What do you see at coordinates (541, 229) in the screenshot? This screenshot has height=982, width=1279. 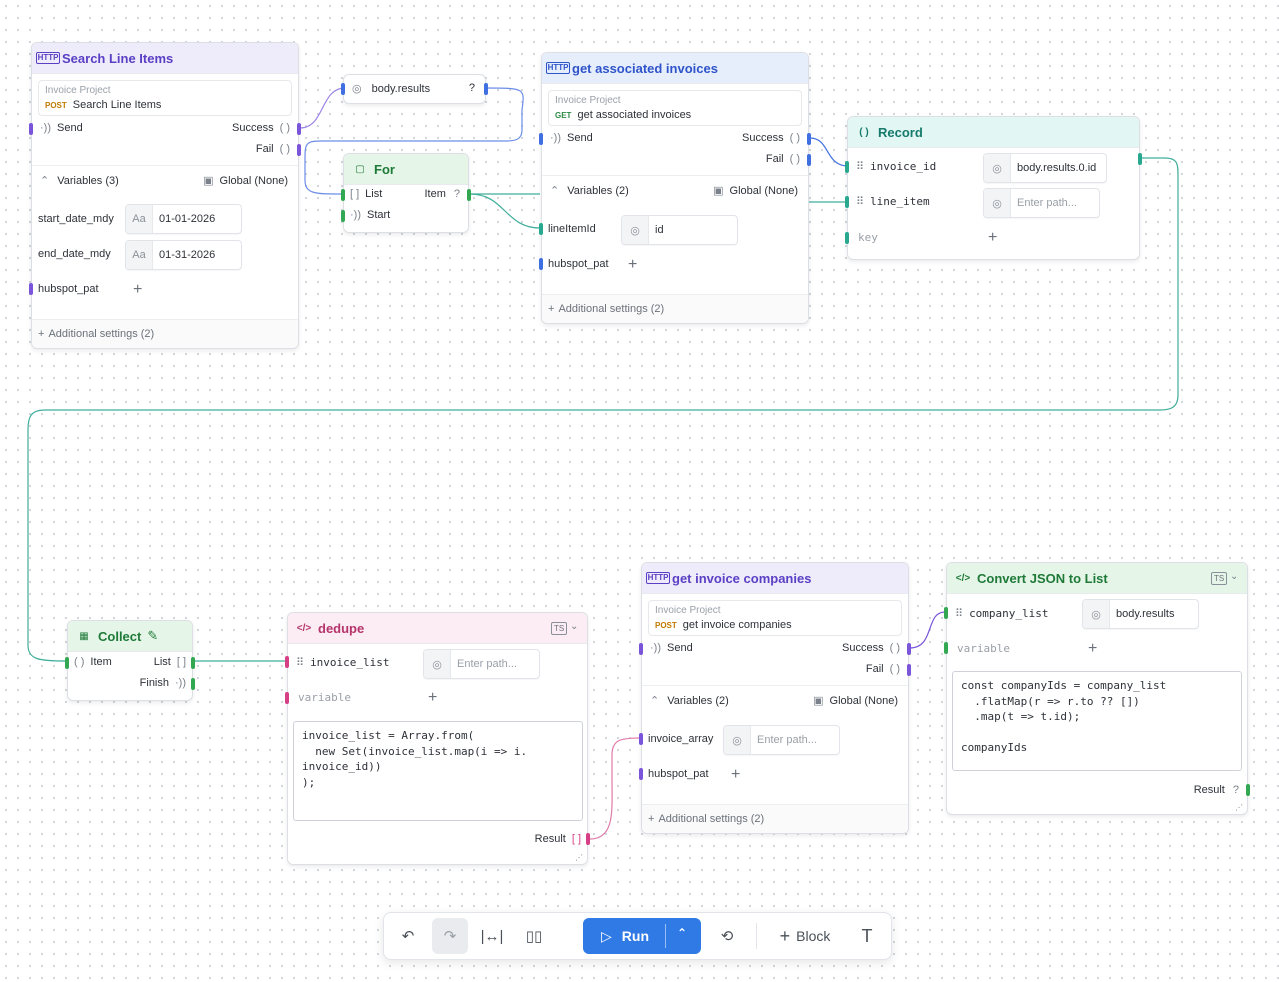 I see `line-item-id-port` at bounding box center [541, 229].